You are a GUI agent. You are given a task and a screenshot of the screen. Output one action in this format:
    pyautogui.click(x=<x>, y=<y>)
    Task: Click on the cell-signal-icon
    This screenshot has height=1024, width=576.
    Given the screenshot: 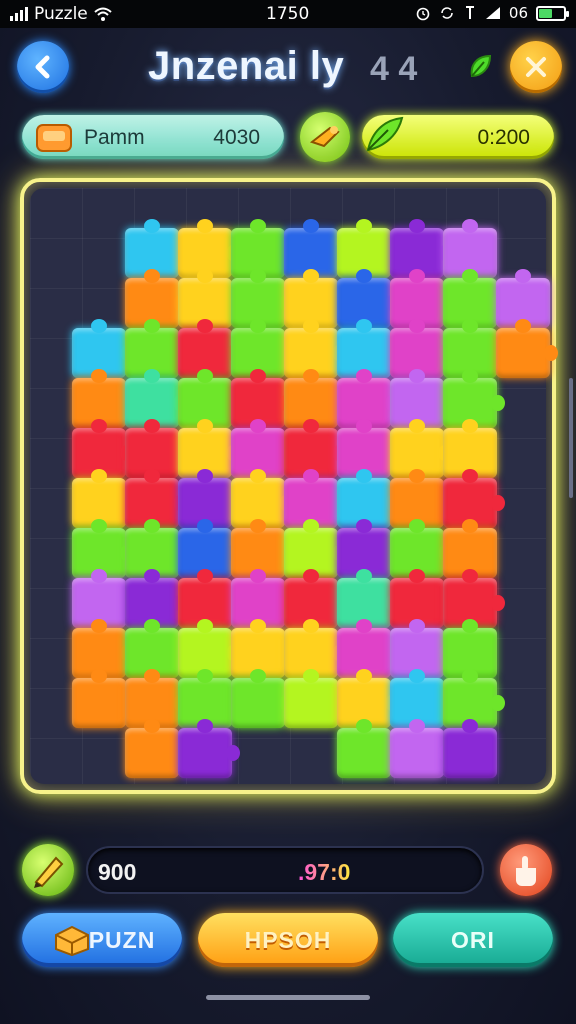 What is the action you would take?
    pyautogui.click(x=492, y=13)
    